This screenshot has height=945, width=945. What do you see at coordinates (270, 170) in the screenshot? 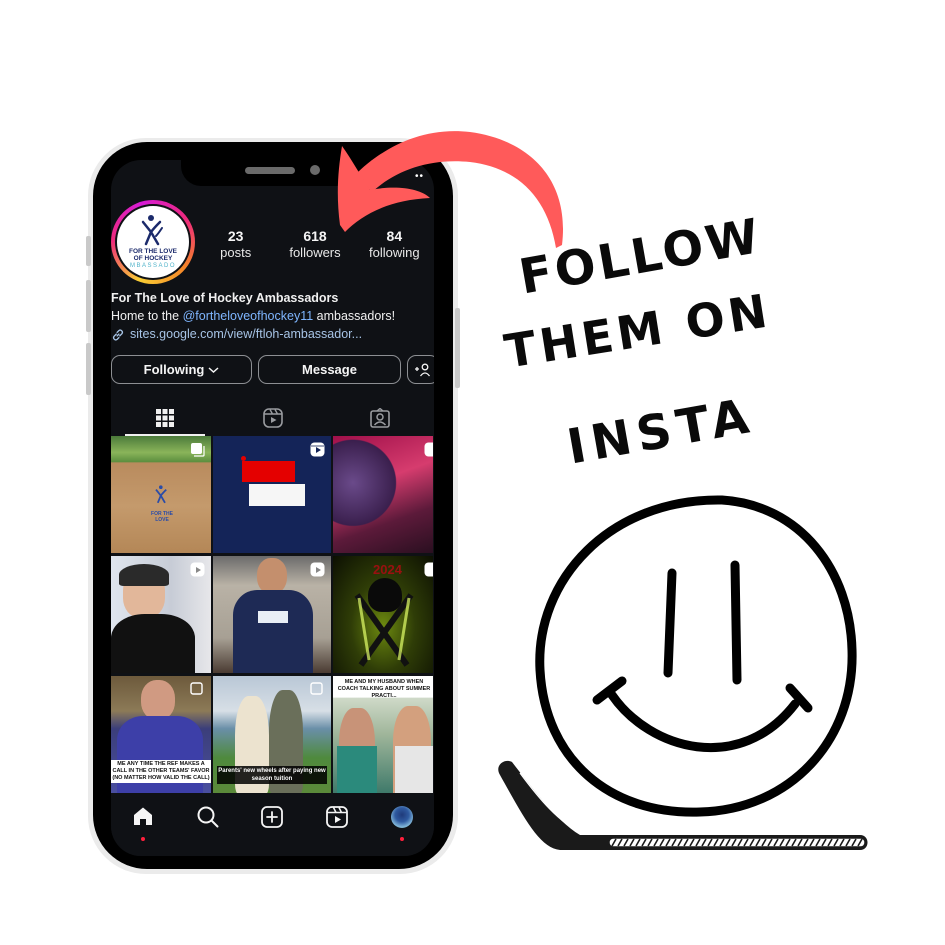
I see `phone-speaker` at bounding box center [270, 170].